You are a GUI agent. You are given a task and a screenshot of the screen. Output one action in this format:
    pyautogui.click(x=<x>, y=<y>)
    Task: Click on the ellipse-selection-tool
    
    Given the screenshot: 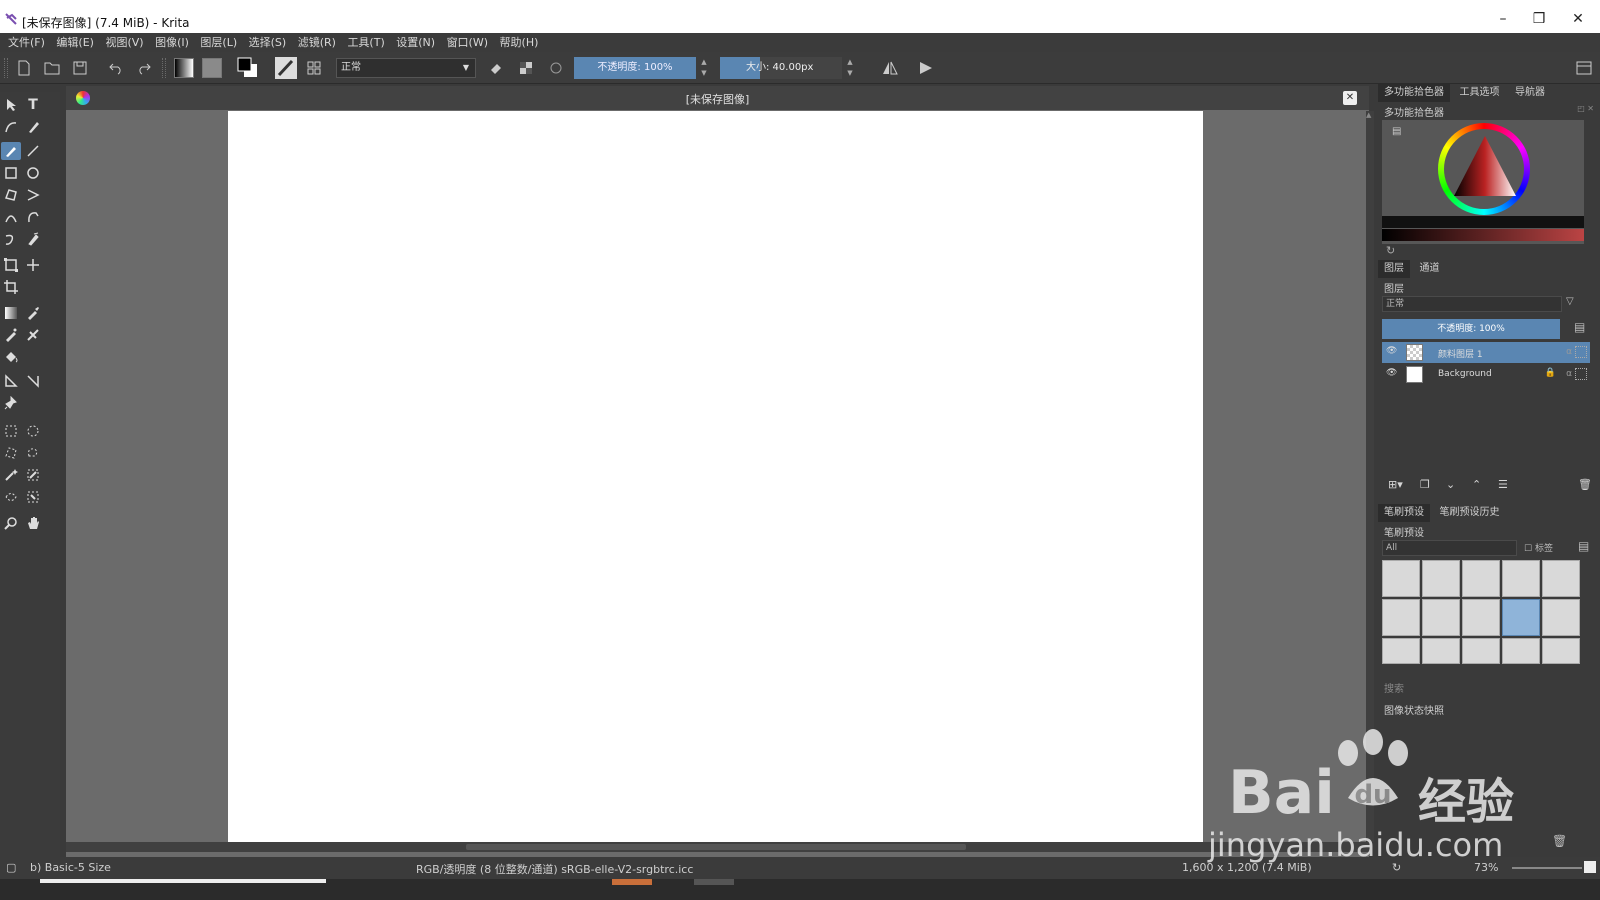 What is the action you would take?
    pyautogui.click(x=33, y=431)
    